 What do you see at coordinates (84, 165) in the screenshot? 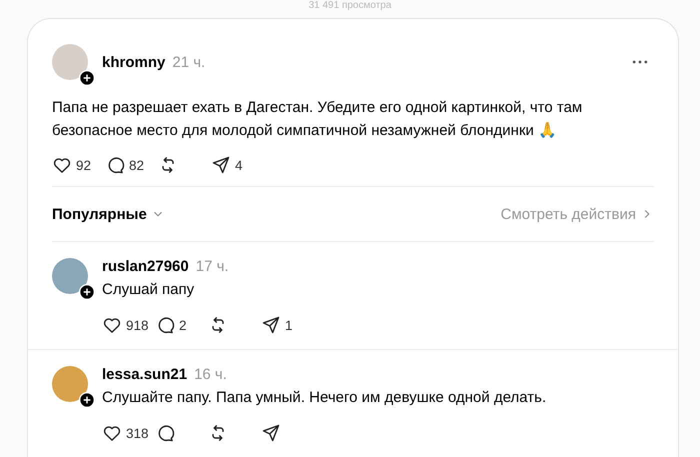
I see `heart-count: 92` at bounding box center [84, 165].